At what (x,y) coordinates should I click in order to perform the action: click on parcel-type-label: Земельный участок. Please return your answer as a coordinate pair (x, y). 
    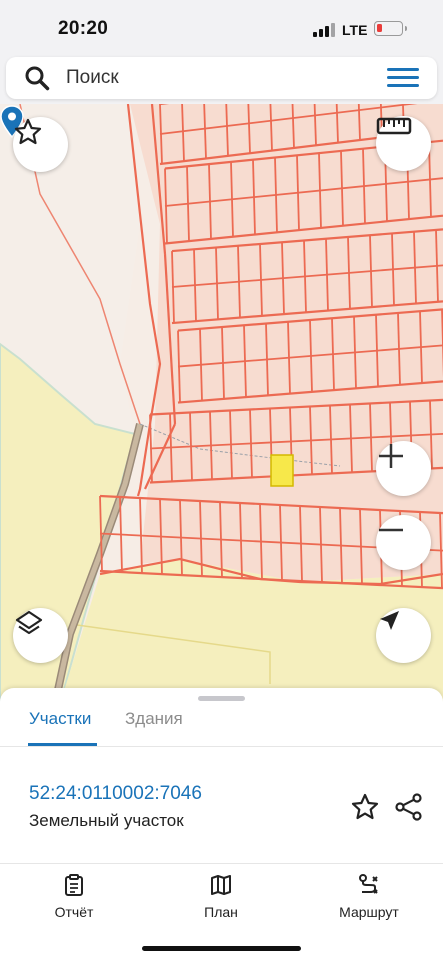
    Looking at the image, I should click on (106, 820).